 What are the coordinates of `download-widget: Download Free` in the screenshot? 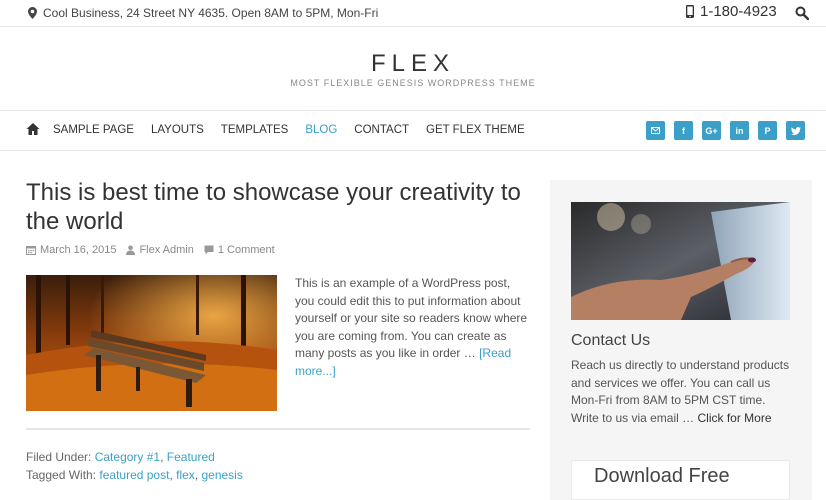 It's located at (680, 480).